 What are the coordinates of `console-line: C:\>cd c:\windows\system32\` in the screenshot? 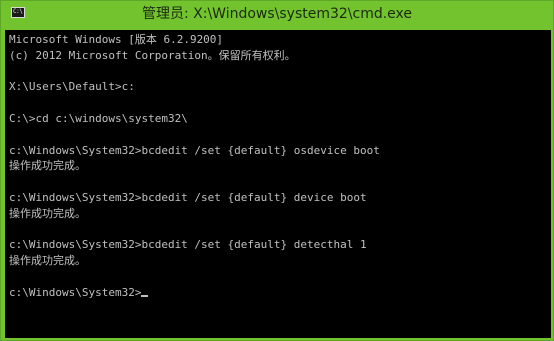 It's located at (98, 118).